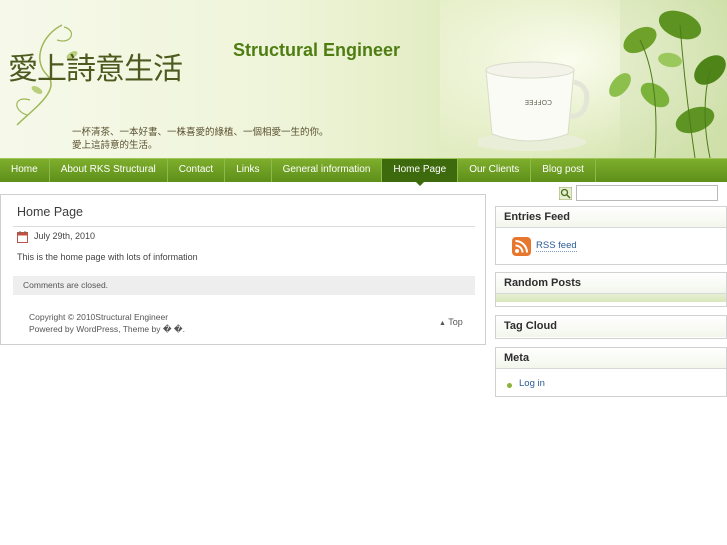  I want to click on nav-item-about: About RKS Structural, so click(109, 170).